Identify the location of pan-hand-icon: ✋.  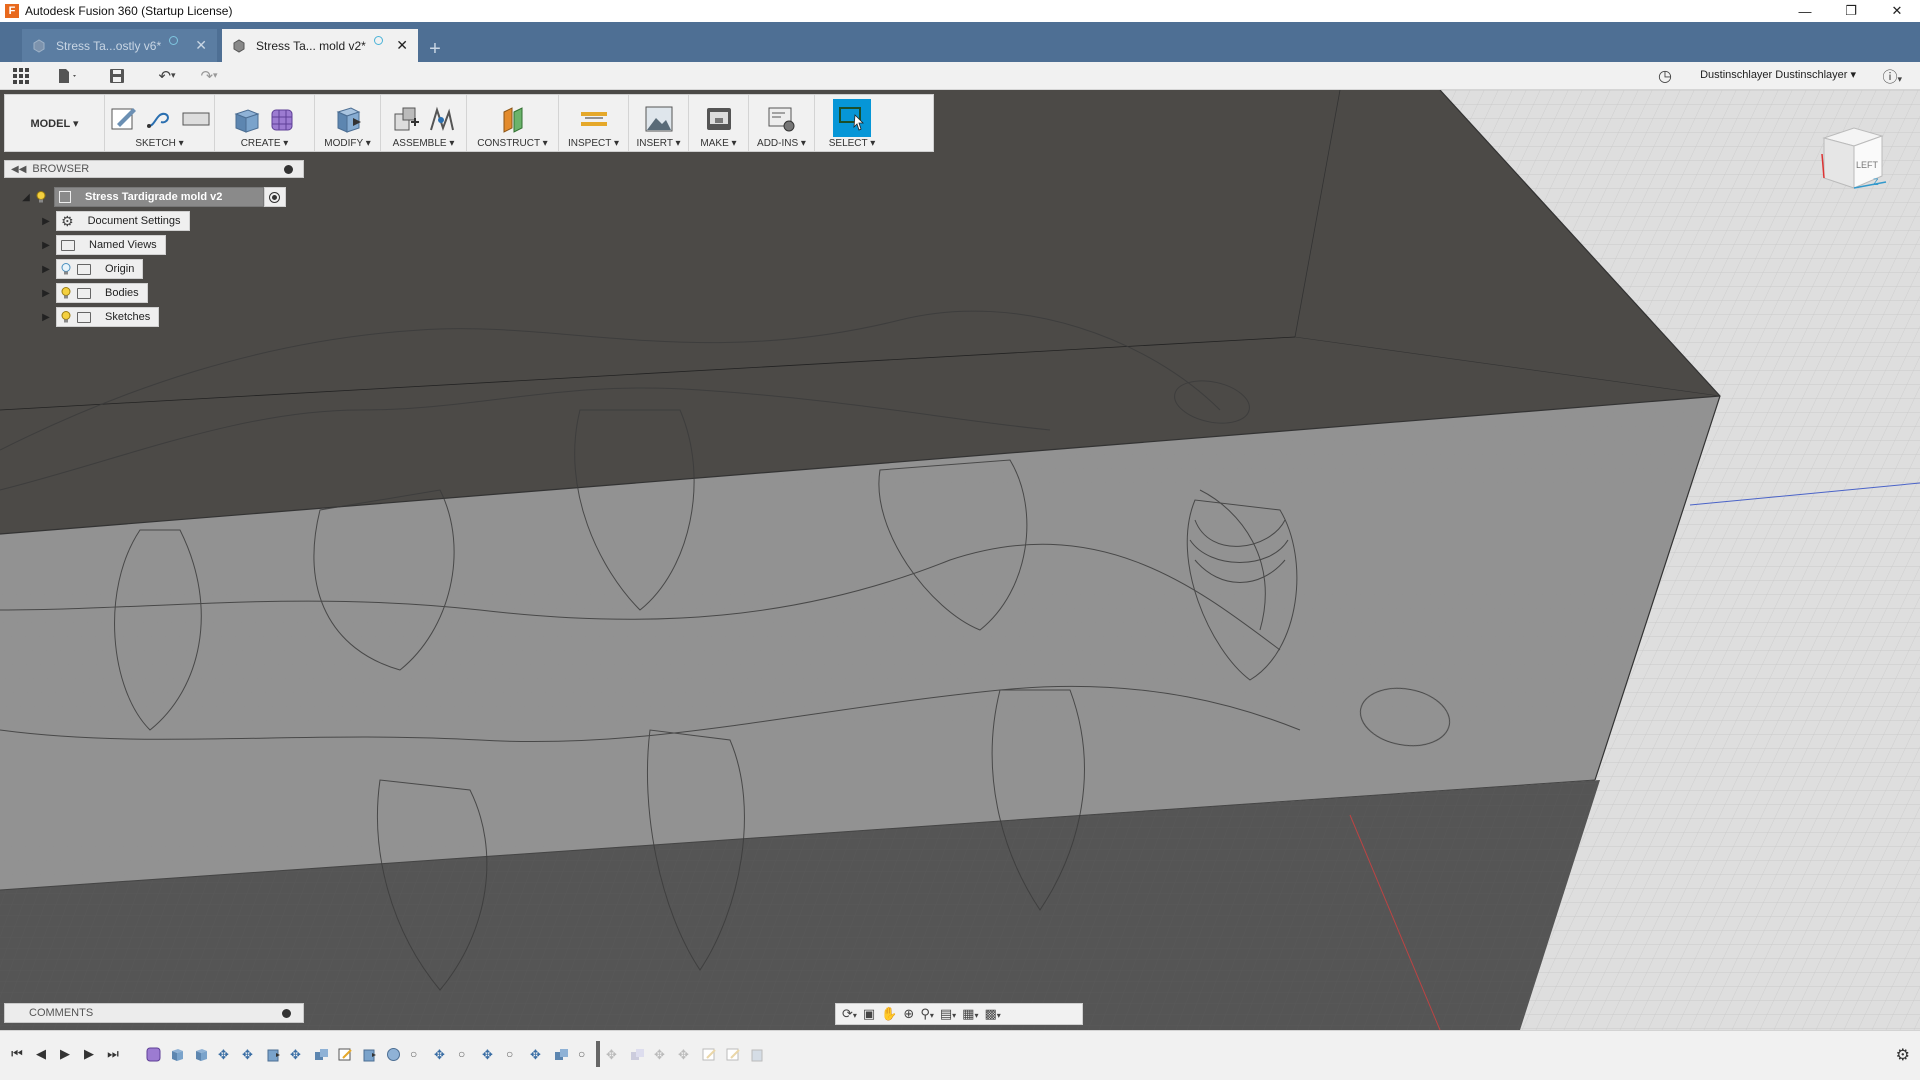
(889, 1014).